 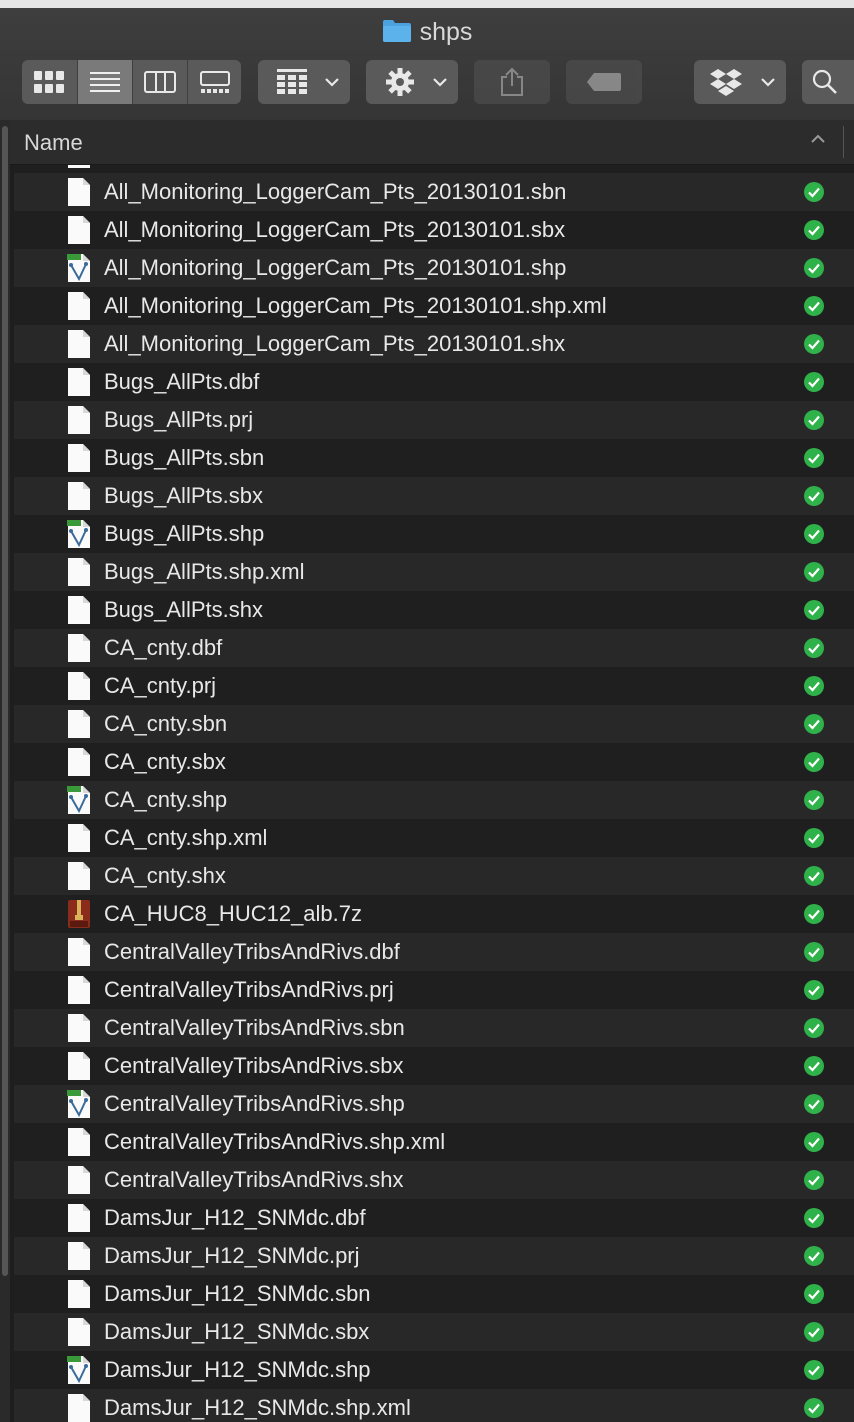 I want to click on file-row: CA_HUC8_HUC12_alb.7z, so click(x=434, y=914).